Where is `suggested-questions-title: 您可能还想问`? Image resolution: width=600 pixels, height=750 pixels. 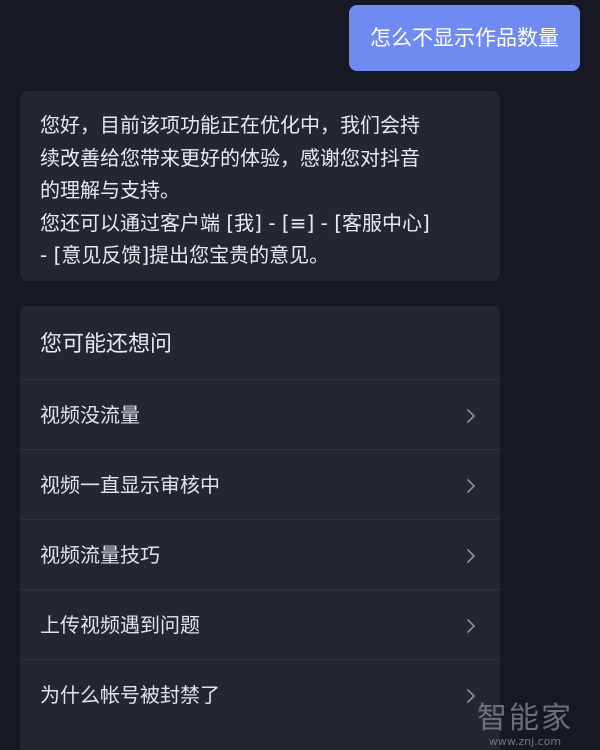 suggested-questions-title: 您可能还想问 is located at coordinates (260, 343).